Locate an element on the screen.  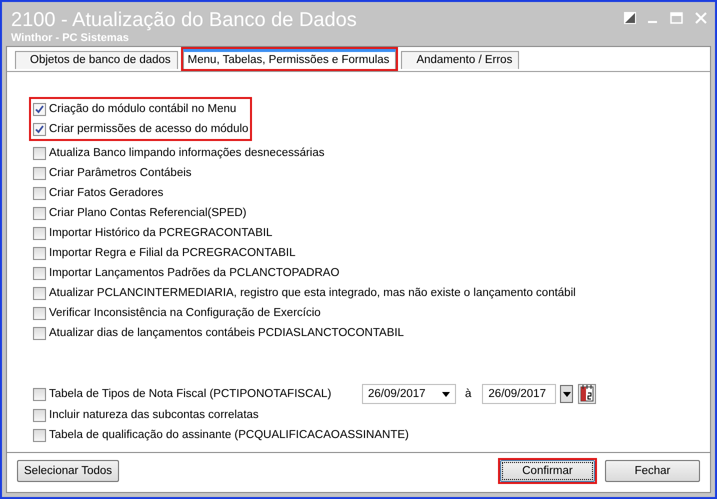
button: Confirmar is located at coordinates (547, 471).